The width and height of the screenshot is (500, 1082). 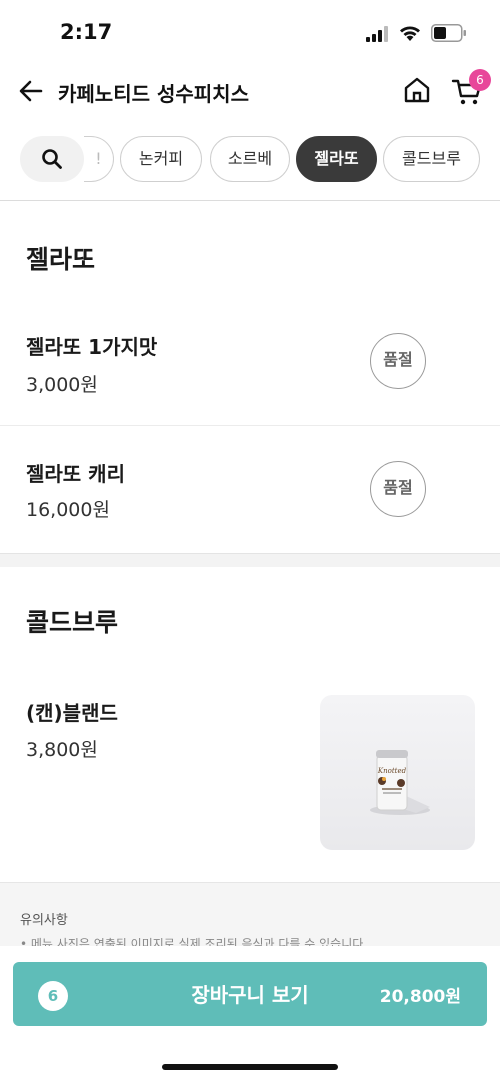 I want to click on cart-count-badge: 6, so click(x=480, y=80).